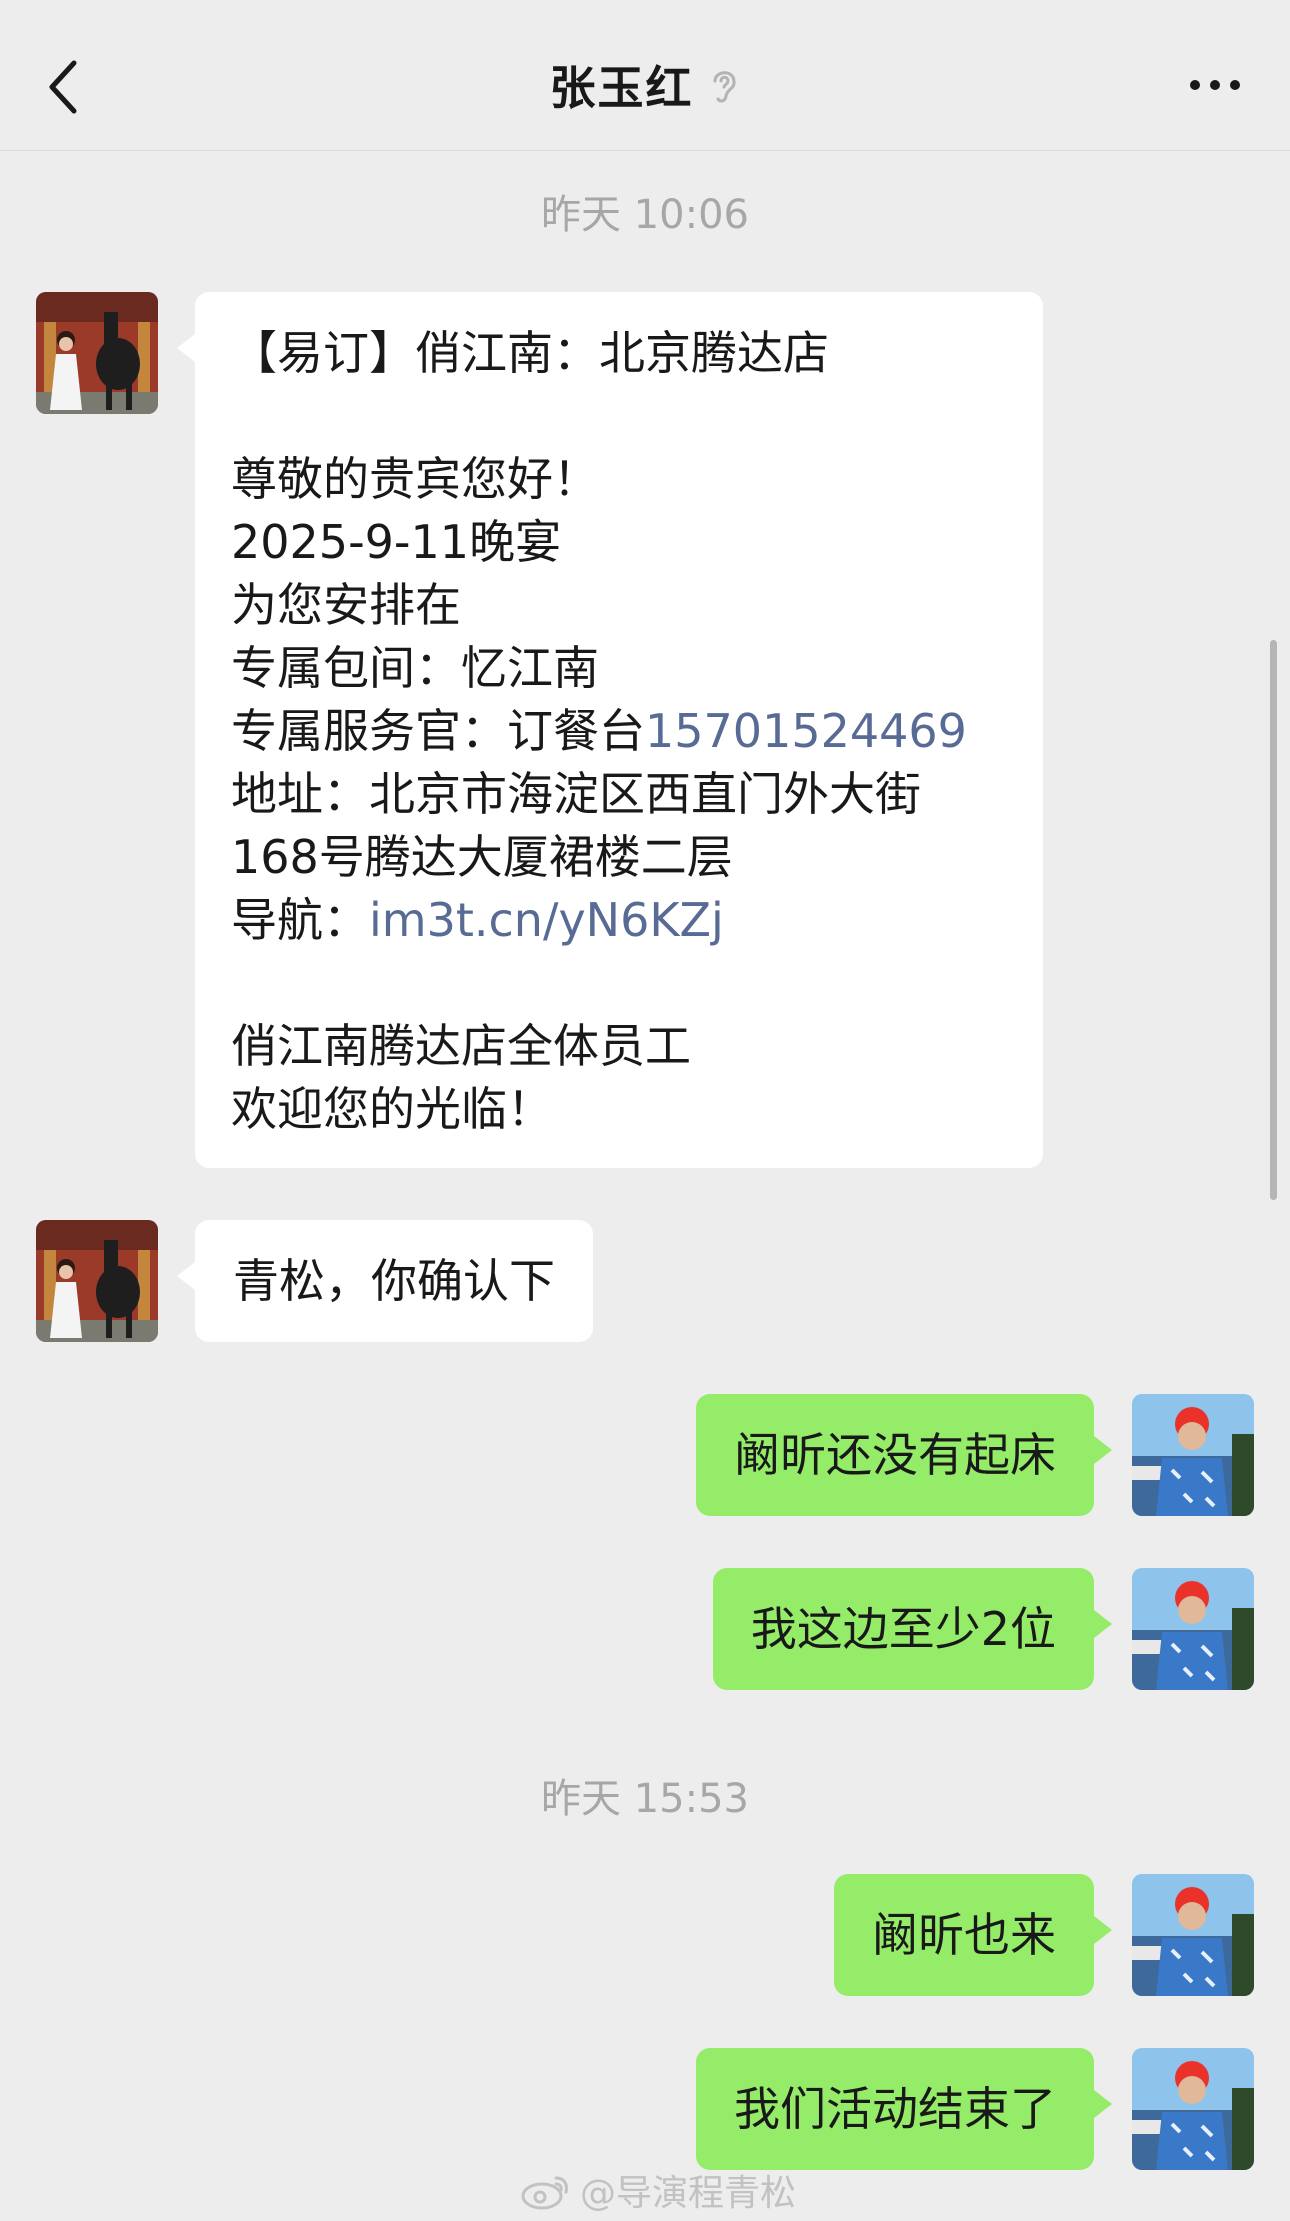 The width and height of the screenshot is (1290, 2221). Describe the element at coordinates (688, 2193) in the screenshot. I see `watermark-text: @导演程青松` at that location.